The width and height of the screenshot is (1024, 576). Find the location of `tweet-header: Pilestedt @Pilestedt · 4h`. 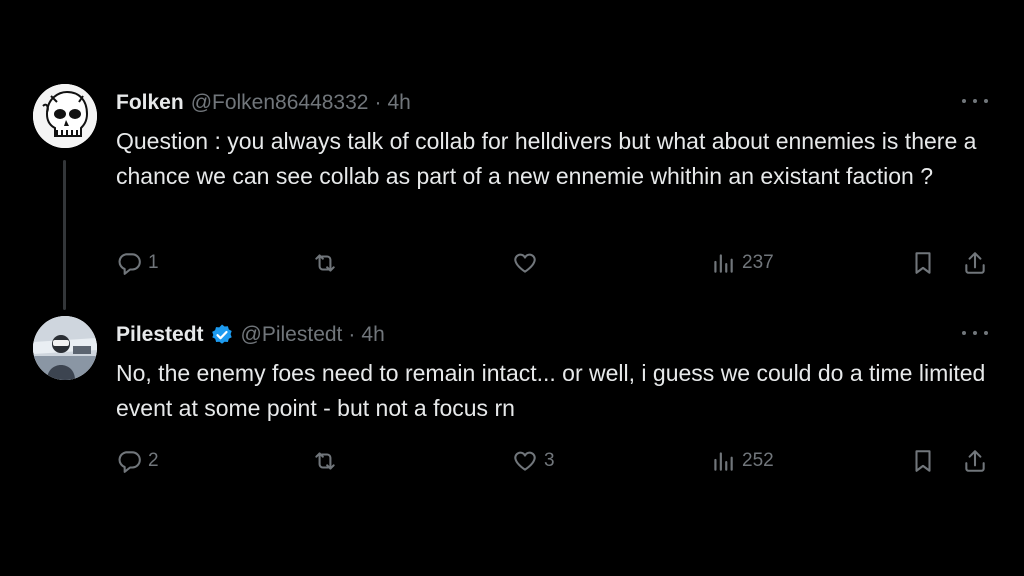

tweet-header: Pilestedt @Pilestedt · 4h is located at coordinates (250, 335).